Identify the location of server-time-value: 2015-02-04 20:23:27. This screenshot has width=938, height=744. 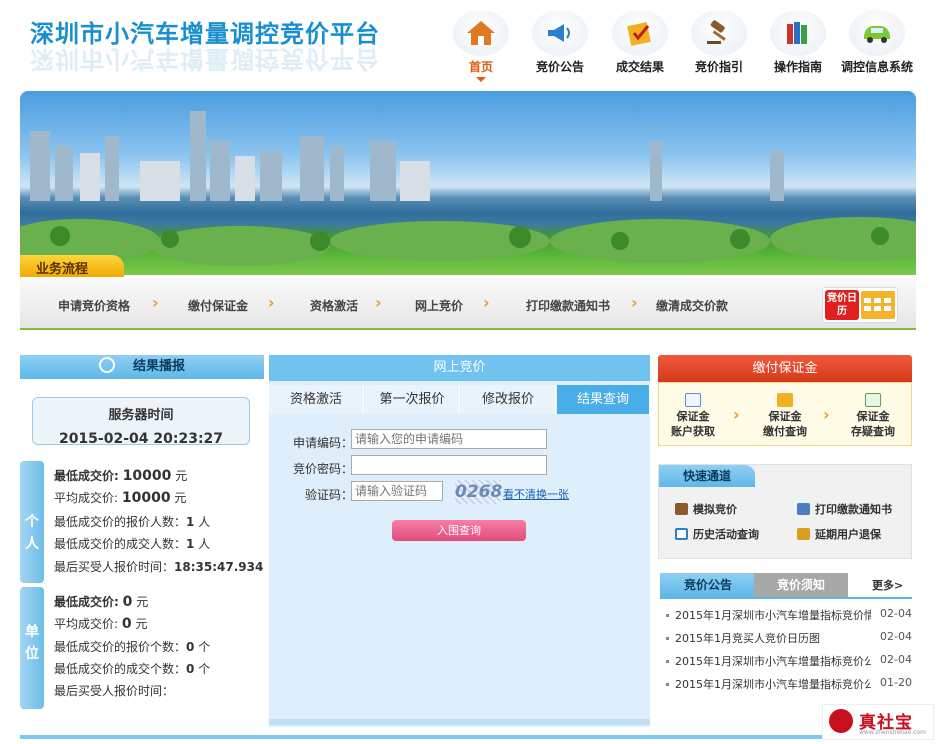
(141, 439).